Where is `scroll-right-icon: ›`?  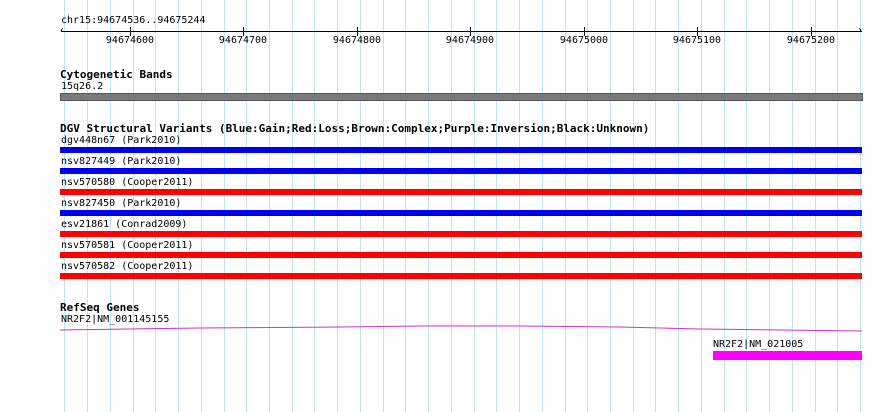
scroll-right-icon: › is located at coordinates (860, 31).